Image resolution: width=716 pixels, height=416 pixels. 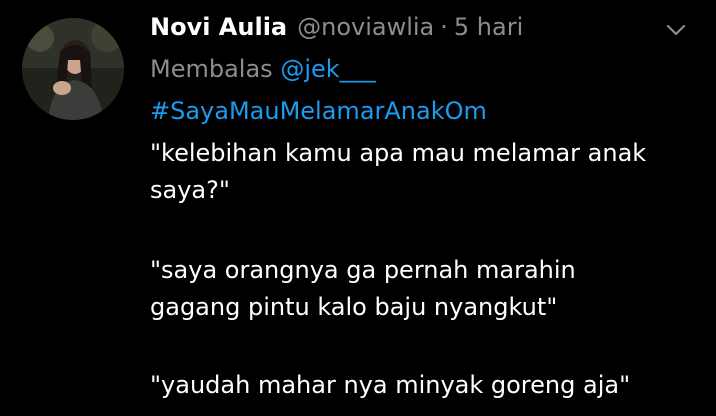 I want to click on tweet-header: Novi Aulia @noviawlia · 5 hari, so click(x=336, y=27).